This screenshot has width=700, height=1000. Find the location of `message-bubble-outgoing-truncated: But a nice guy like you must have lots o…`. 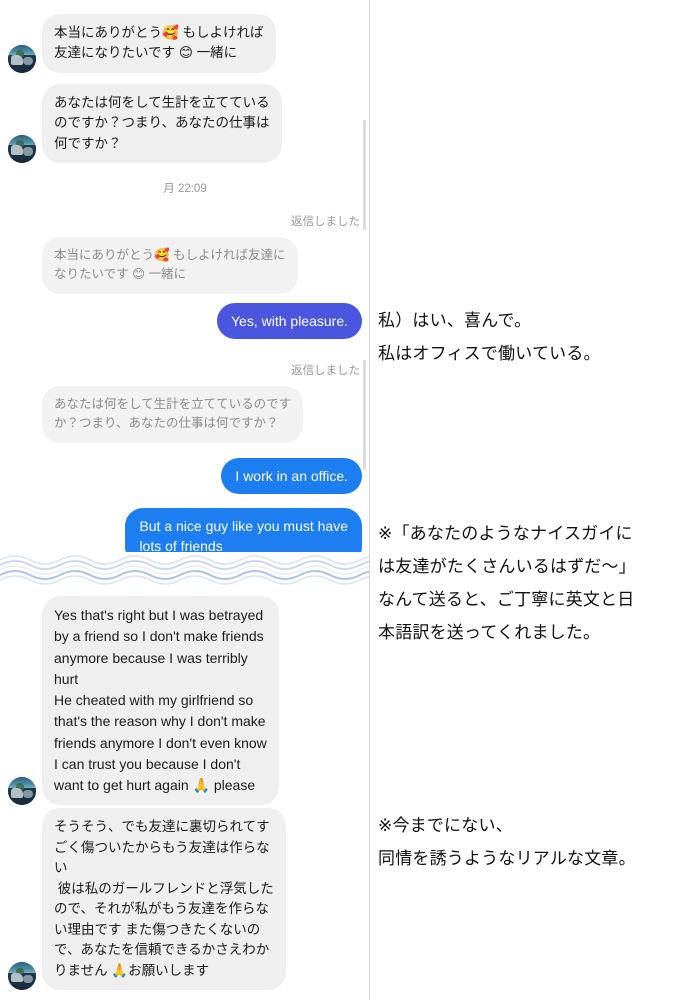

message-bubble-outgoing-truncated: But a nice guy like you must have lots o… is located at coordinates (243, 536).